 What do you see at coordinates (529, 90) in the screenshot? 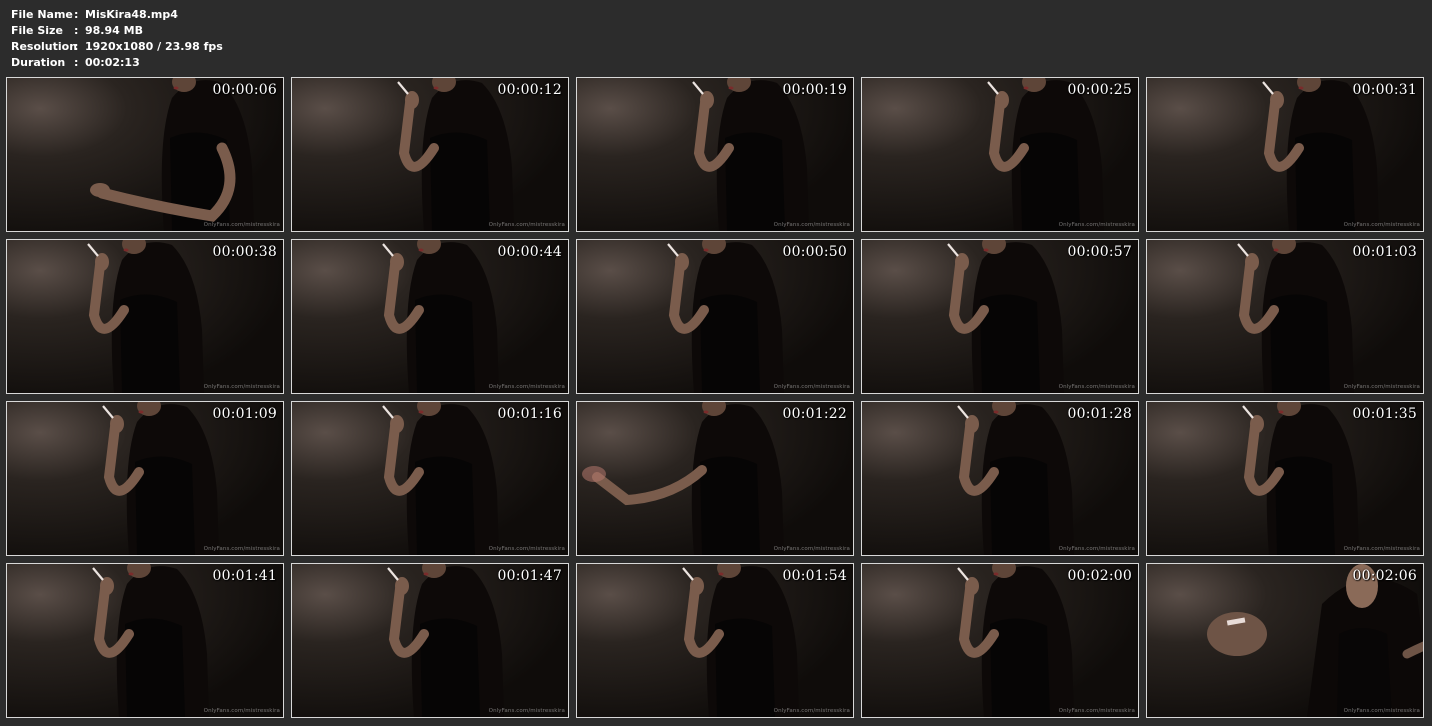
I see `frame-timestamp: 00:00:12` at bounding box center [529, 90].